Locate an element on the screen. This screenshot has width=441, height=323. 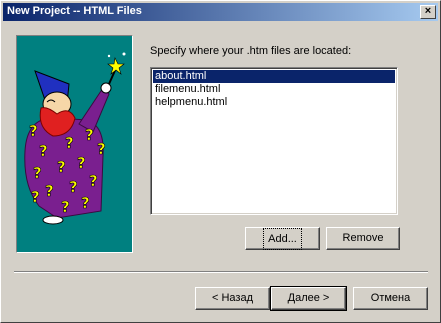
next-button-label: Далее > is located at coordinates (308, 298).